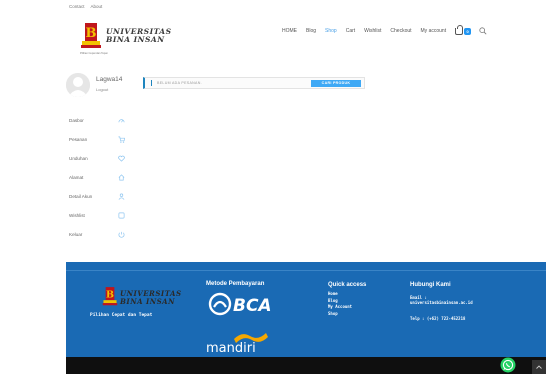 The height and width of the screenshot is (374, 546). I want to click on footer-logo-line-2: BINA INSAN, so click(148, 301).